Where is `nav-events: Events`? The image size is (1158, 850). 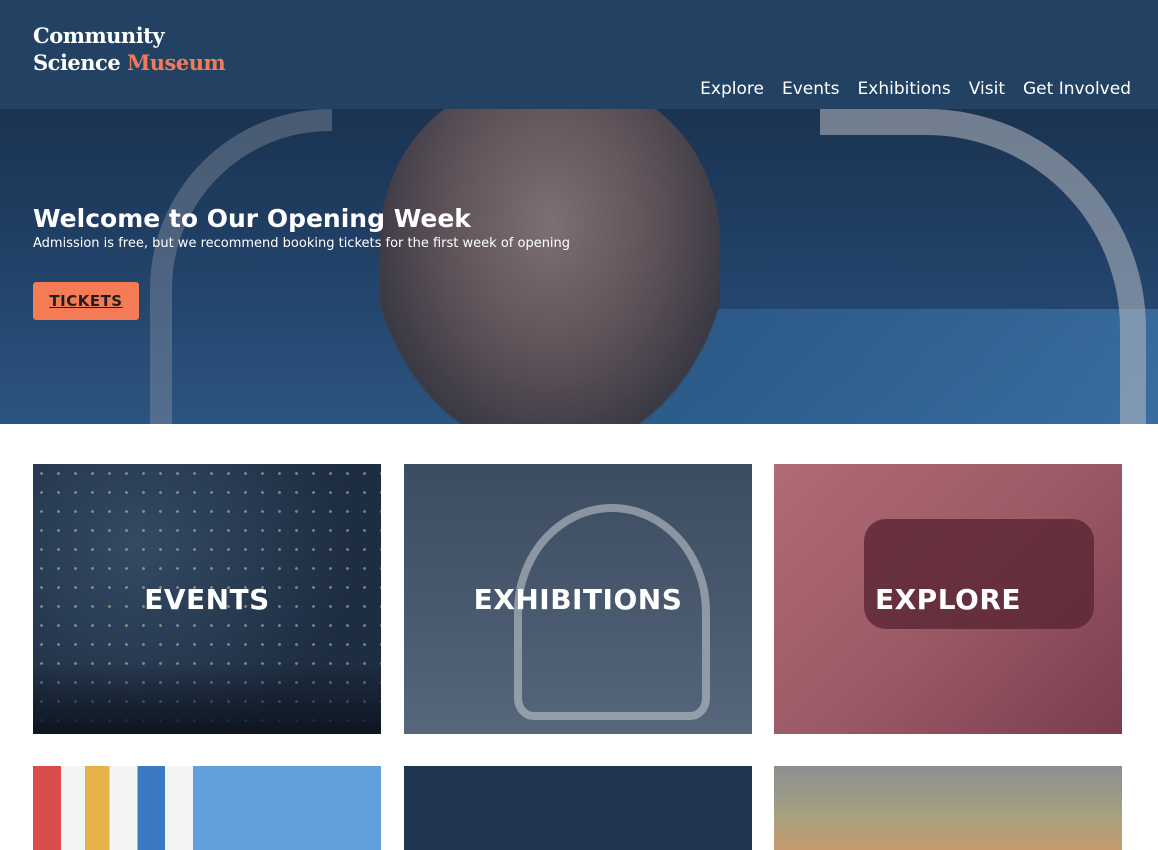 nav-events: Events is located at coordinates (811, 89).